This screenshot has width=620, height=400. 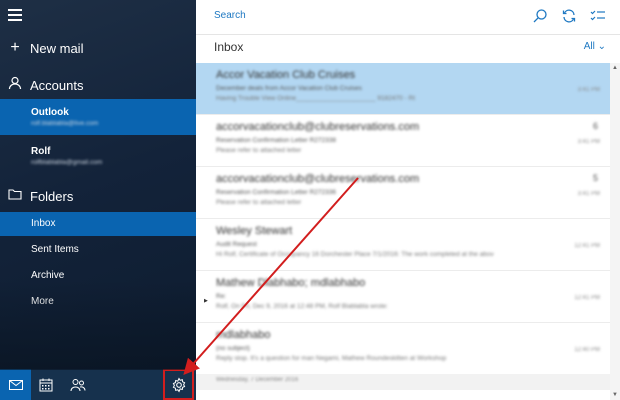 What do you see at coordinates (598, 16) in the screenshot?
I see `select-mode-icon` at bounding box center [598, 16].